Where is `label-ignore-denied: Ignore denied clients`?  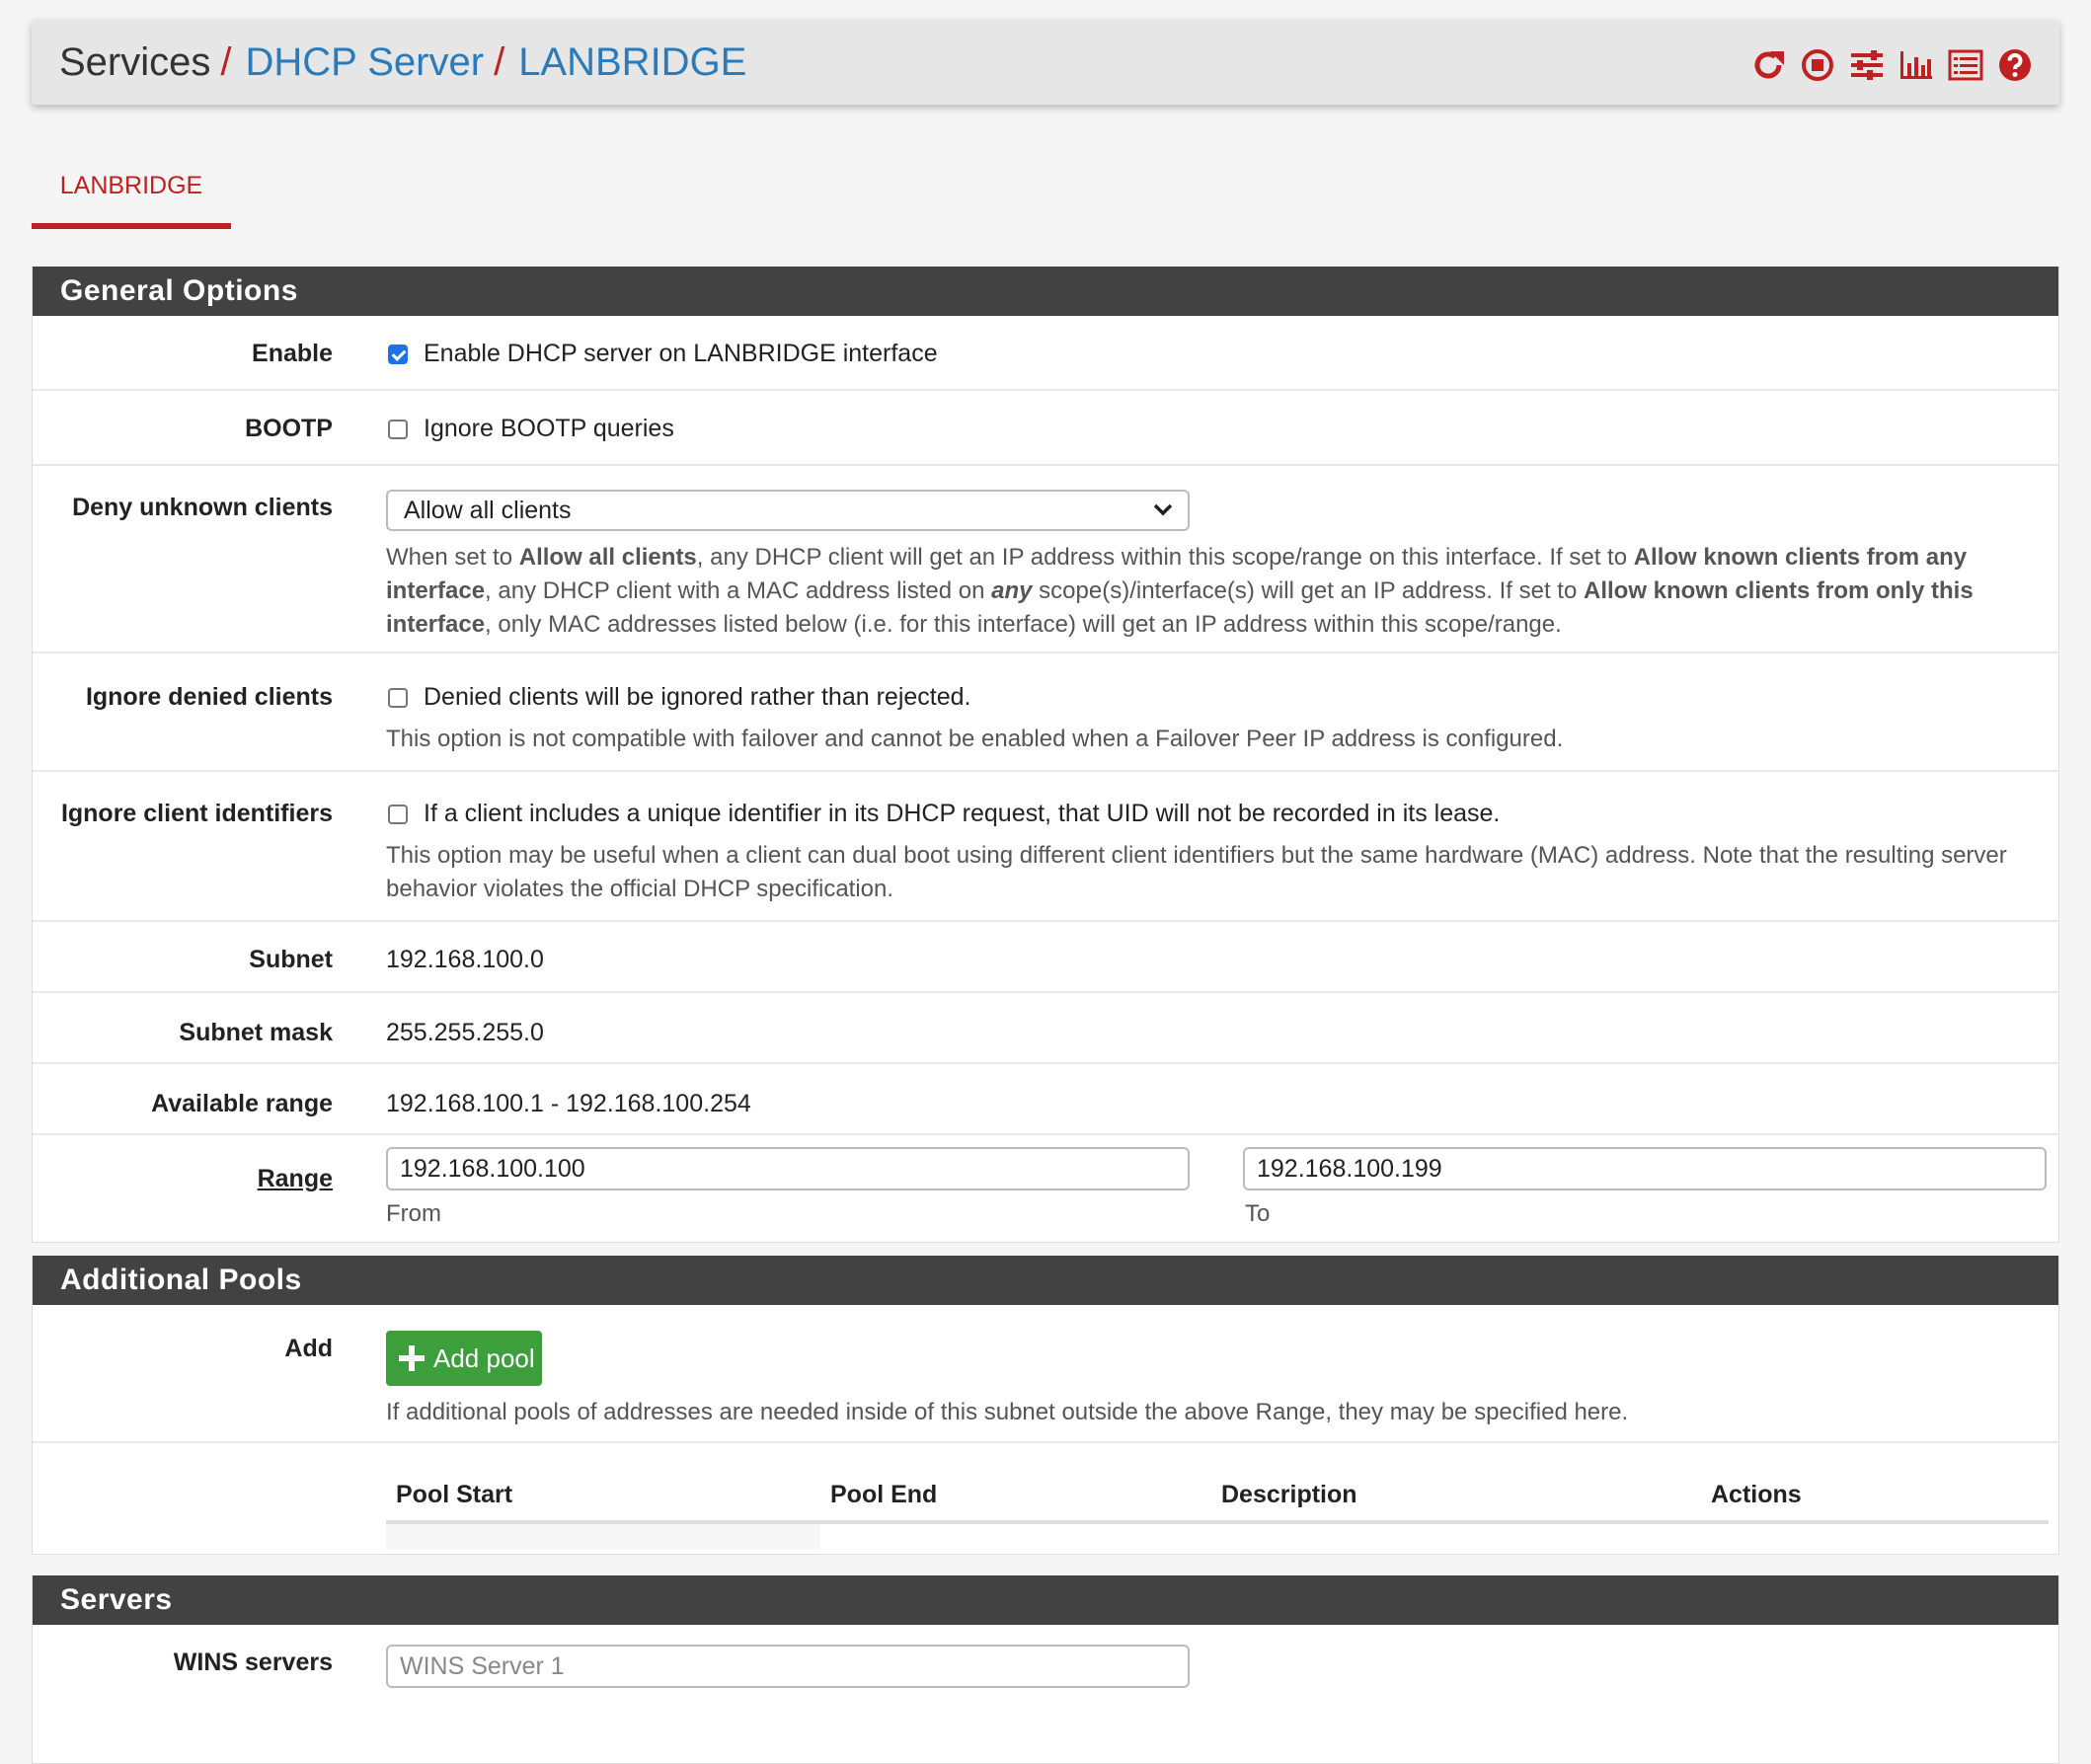
label-ignore-denied: Ignore denied clients is located at coordinates (209, 697).